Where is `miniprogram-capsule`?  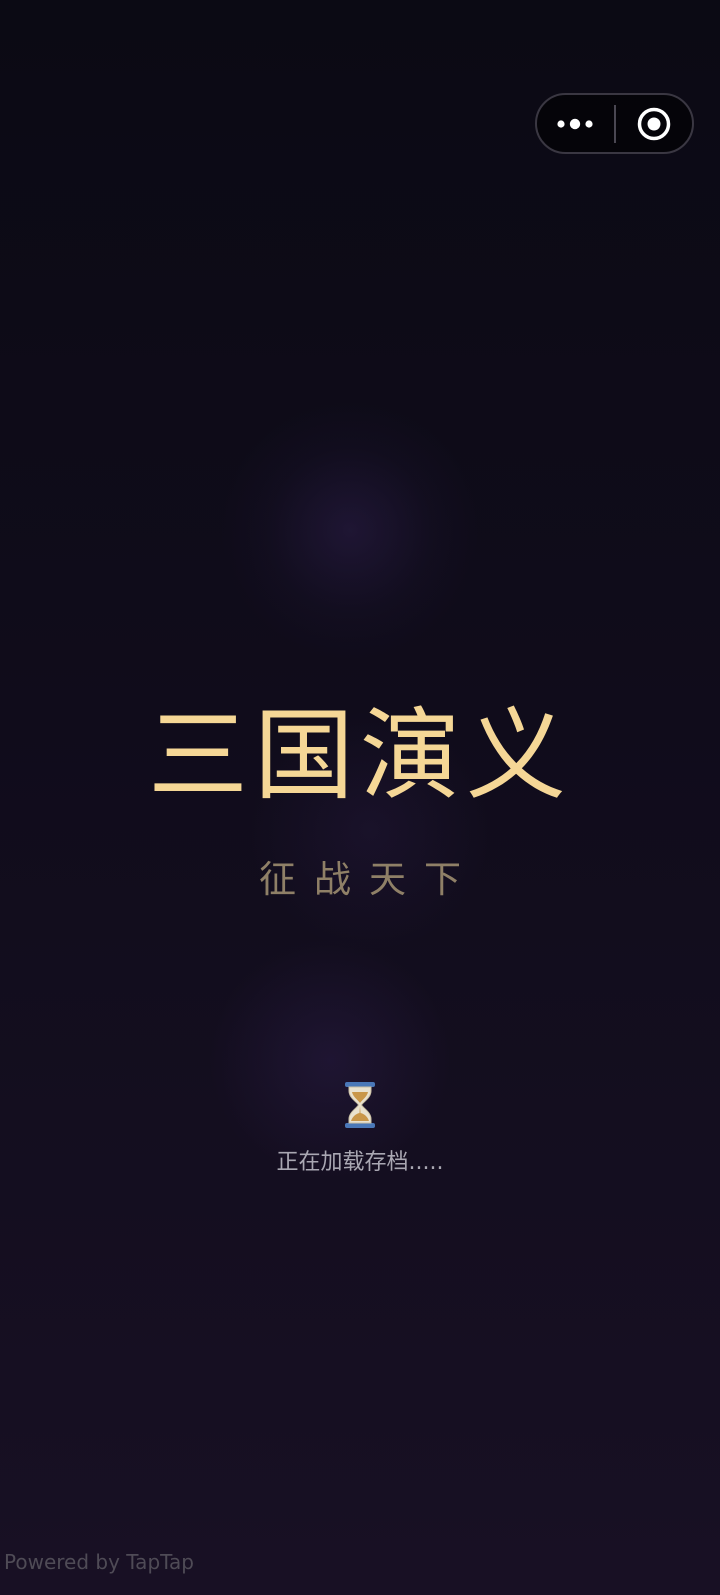
miniprogram-capsule is located at coordinates (614, 123).